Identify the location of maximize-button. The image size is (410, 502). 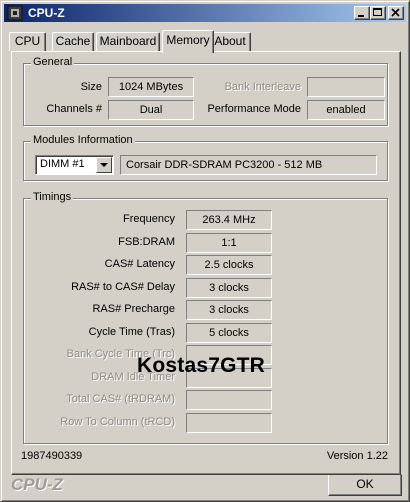
(378, 13).